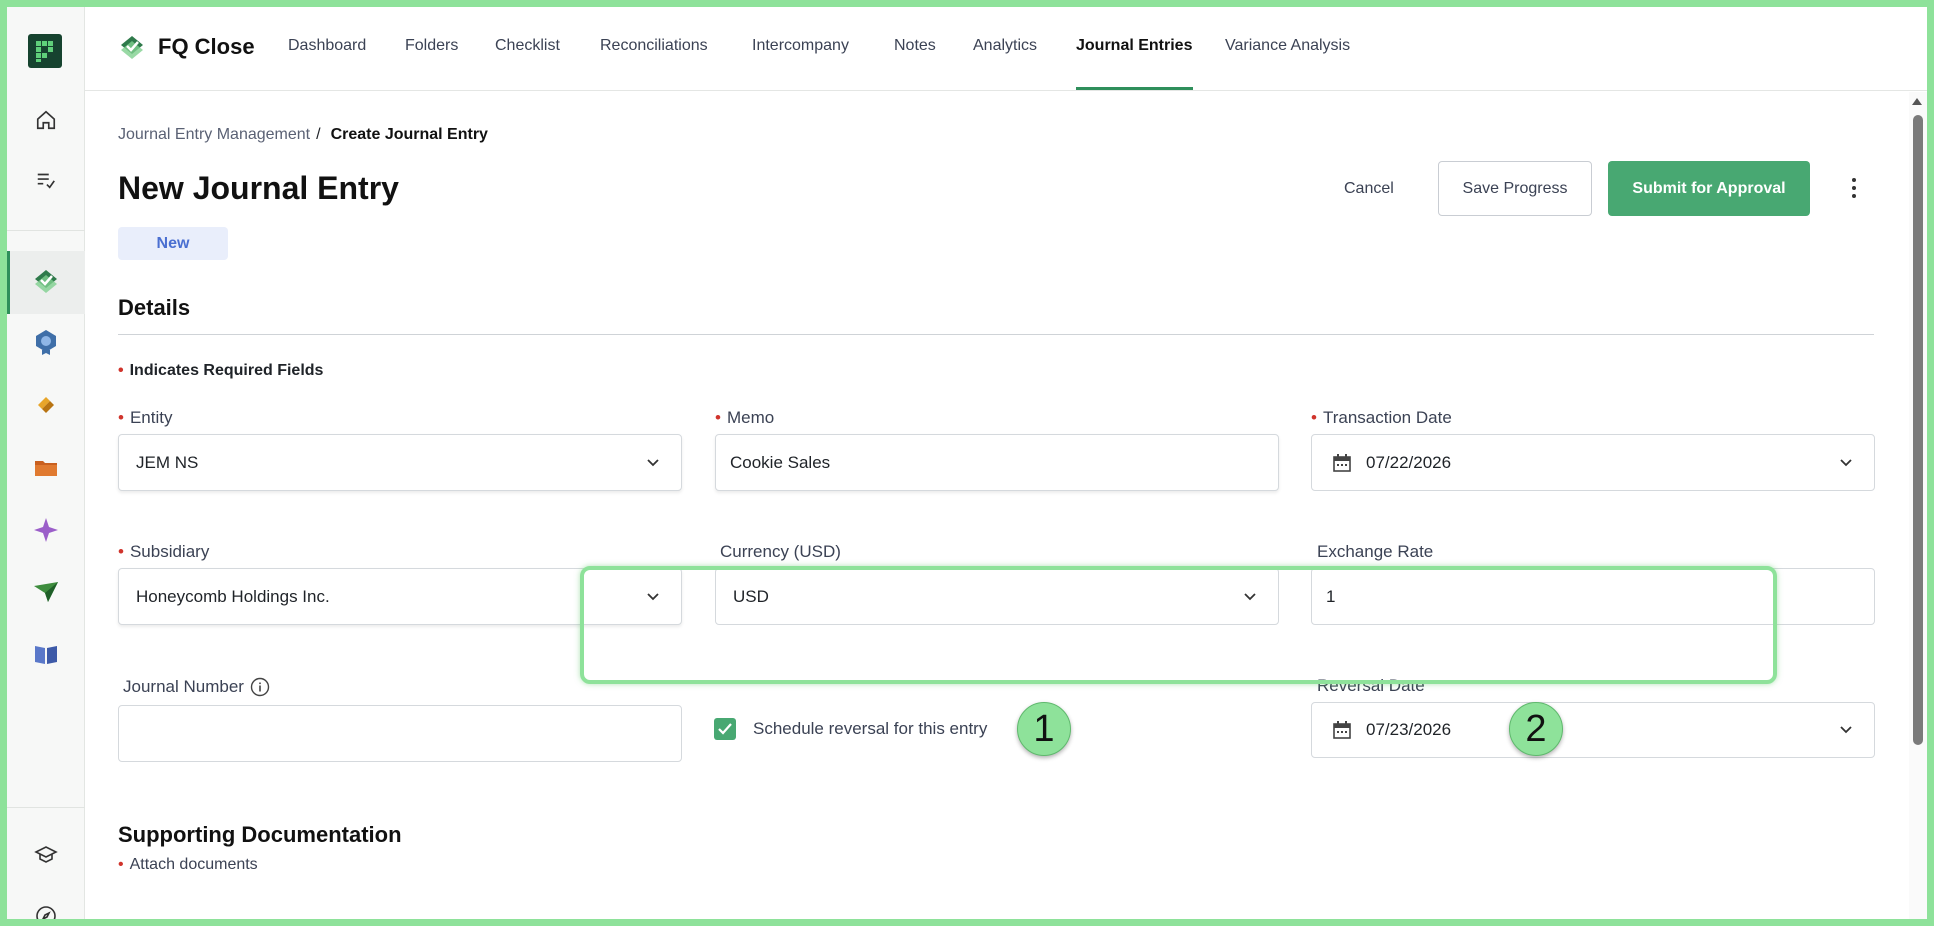 The image size is (1934, 926). What do you see at coordinates (260, 687) in the screenshot?
I see `info-icon` at bounding box center [260, 687].